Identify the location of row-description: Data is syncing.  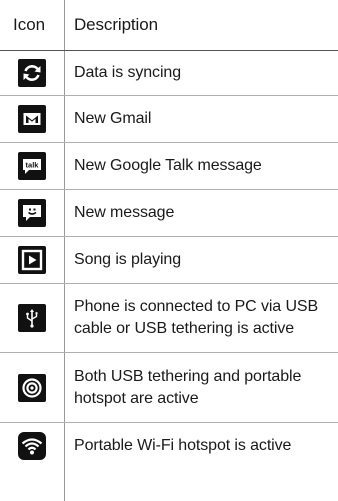
(127, 72).